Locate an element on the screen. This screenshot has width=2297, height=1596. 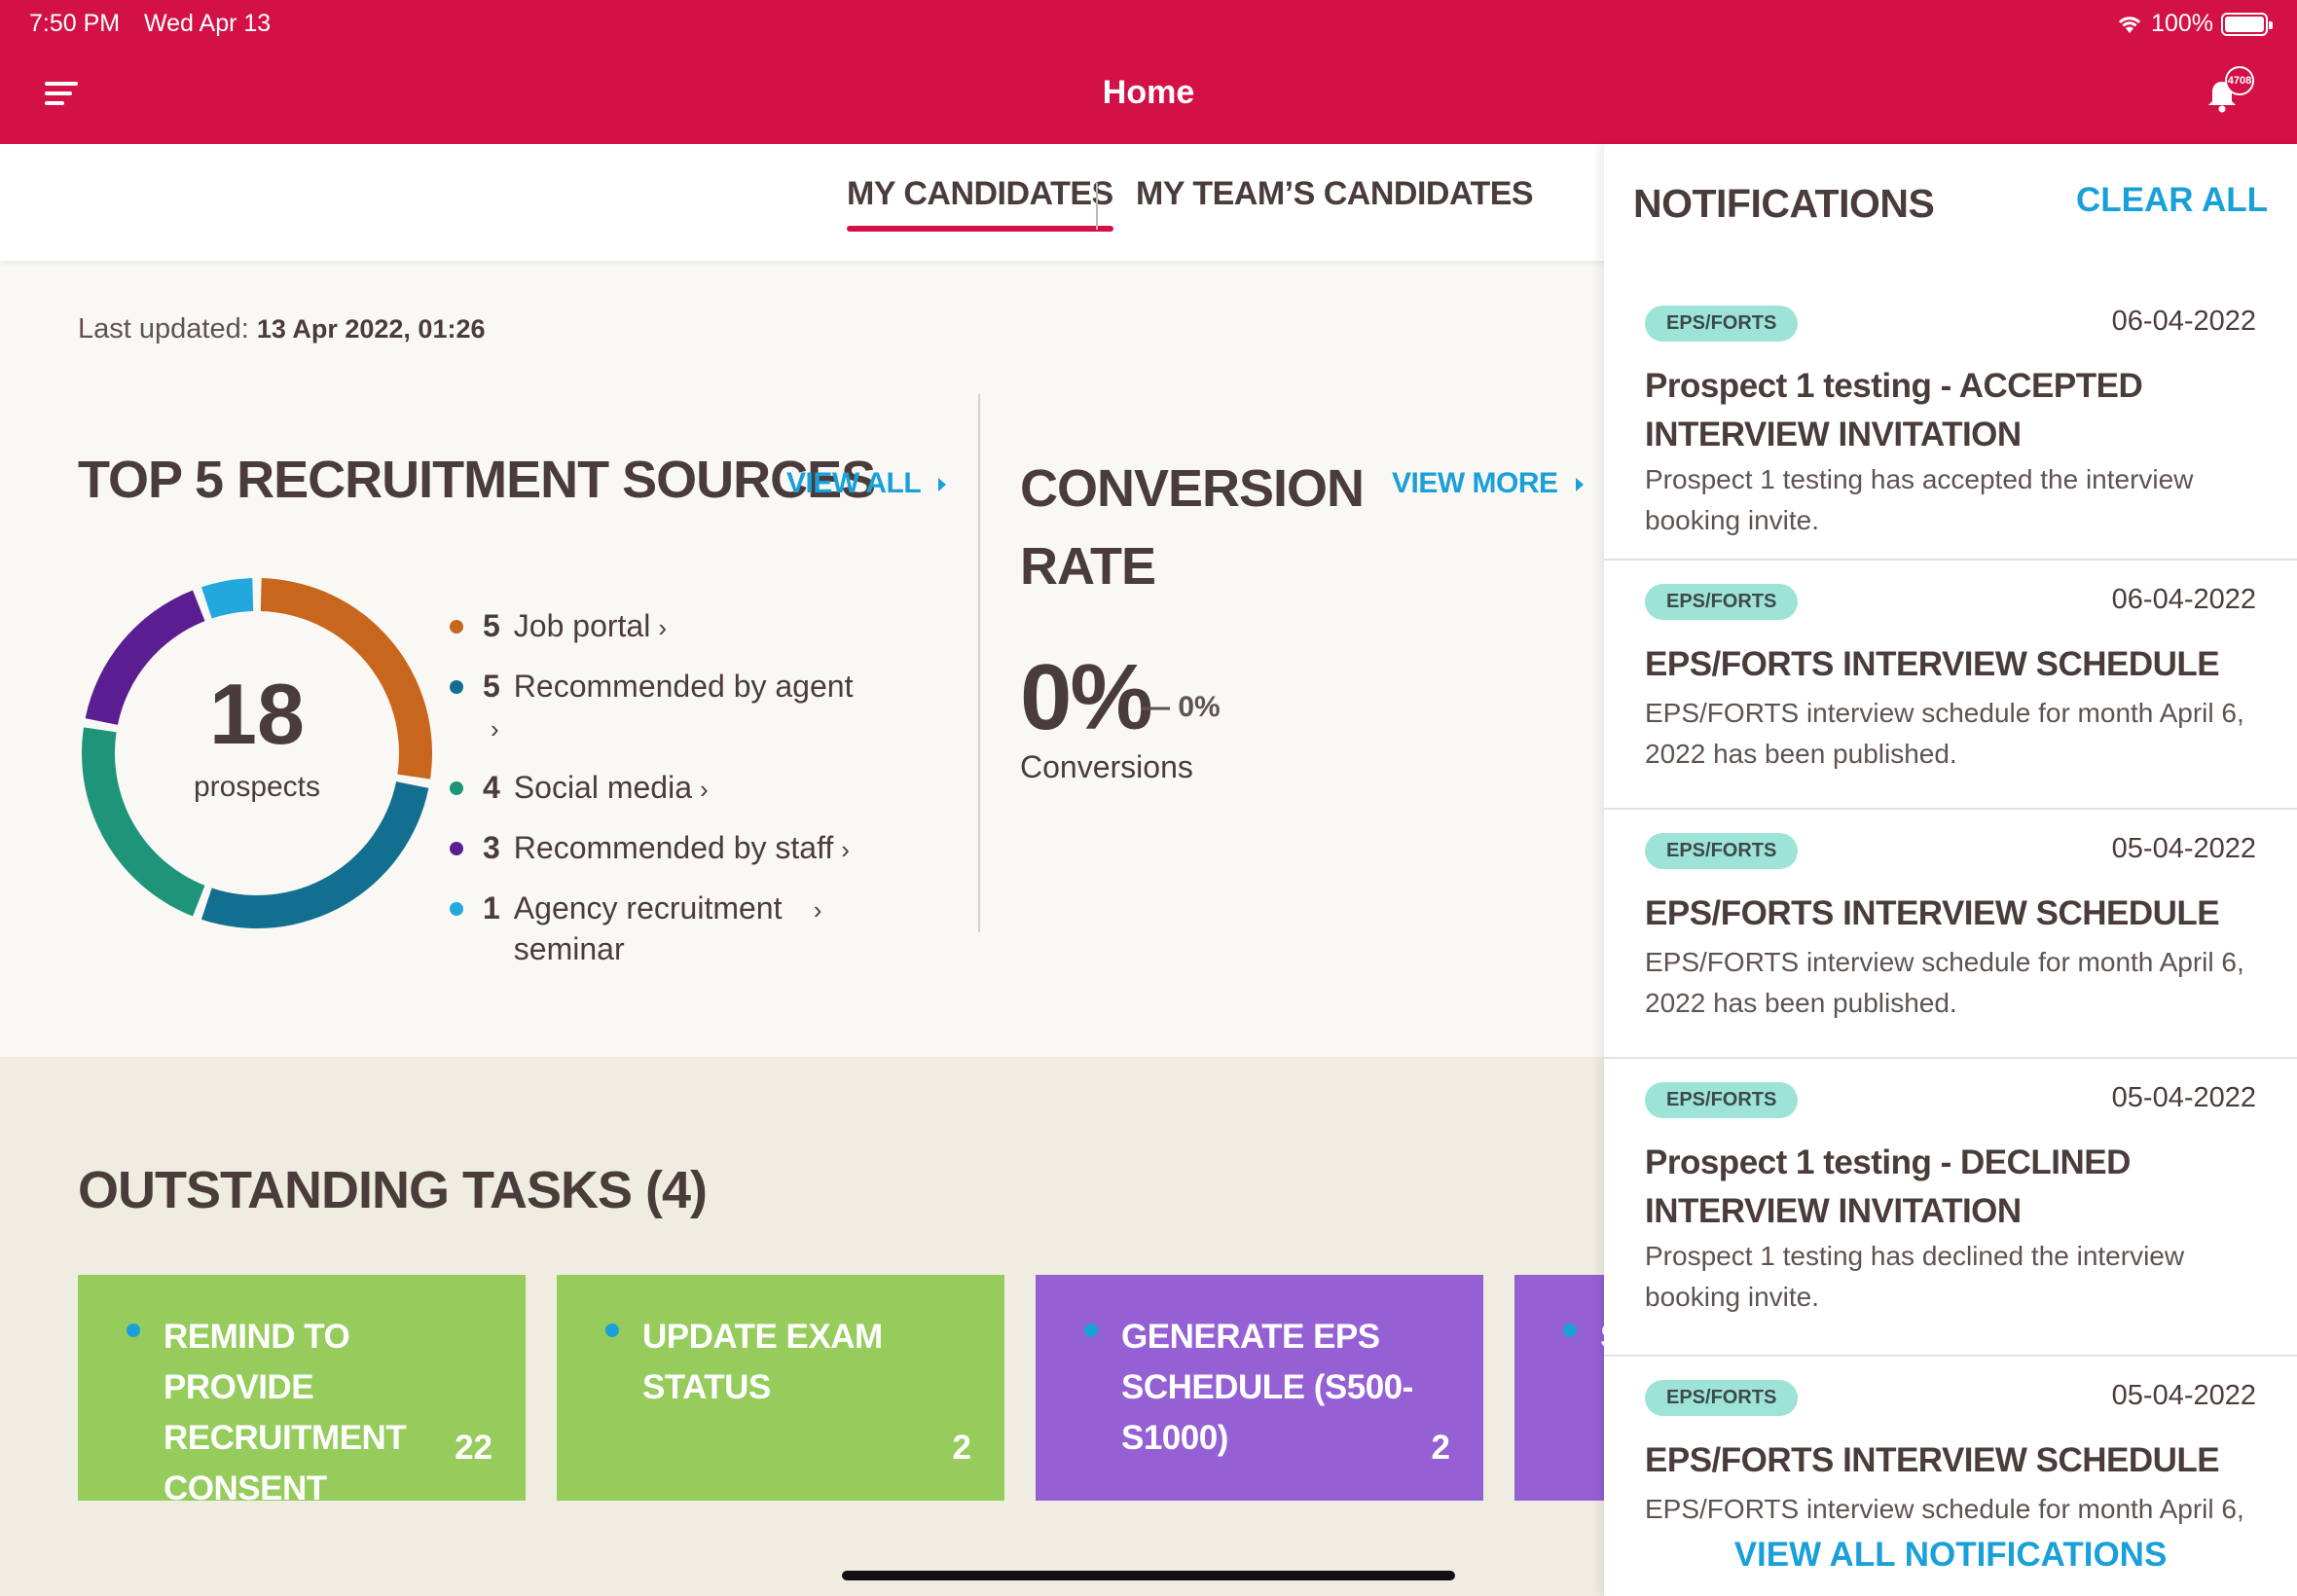
conversion-label: Conversions is located at coordinates (1106, 766).